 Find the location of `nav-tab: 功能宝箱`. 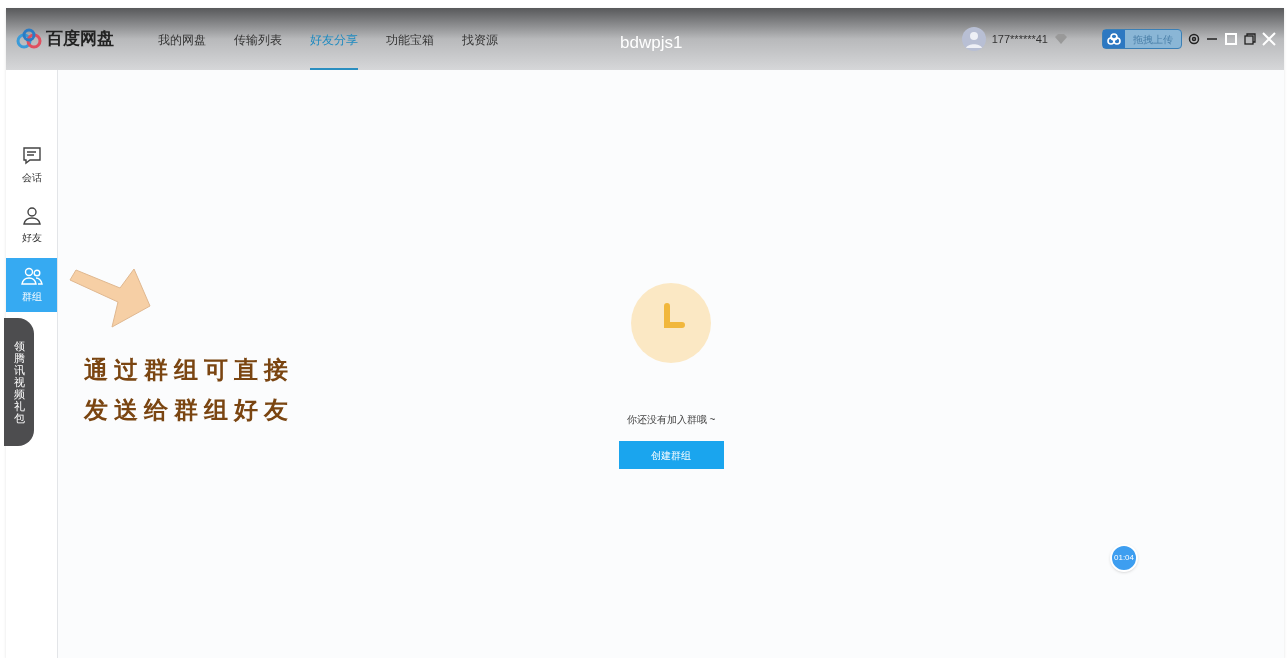

nav-tab: 功能宝箱 is located at coordinates (410, 39).